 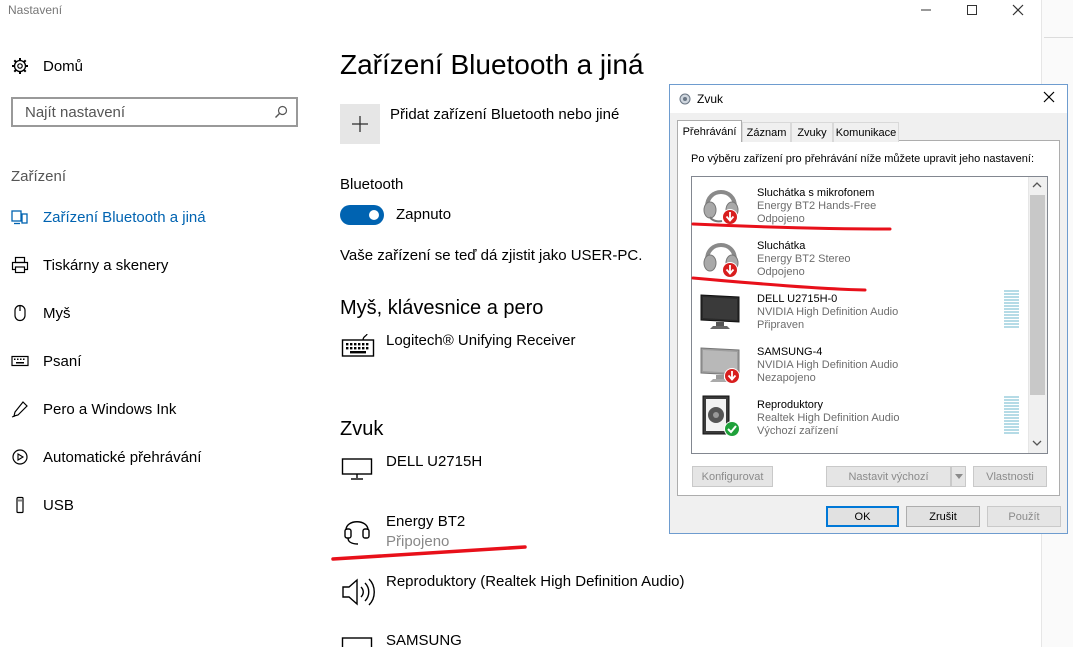 I want to click on pen-icon, so click(x=20, y=409).